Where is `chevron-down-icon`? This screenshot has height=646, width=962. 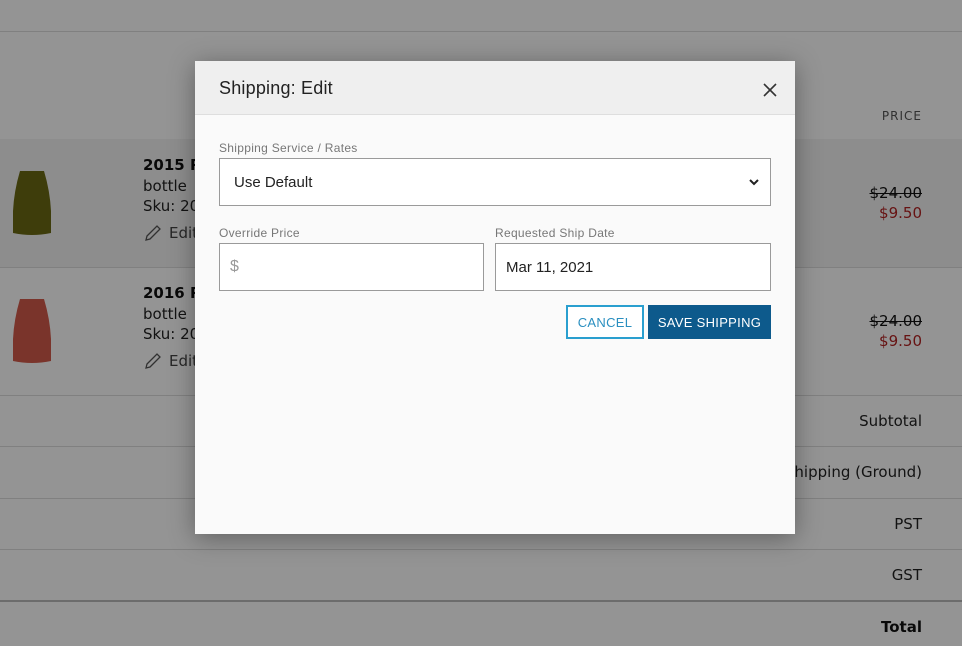 chevron-down-icon is located at coordinates (754, 182).